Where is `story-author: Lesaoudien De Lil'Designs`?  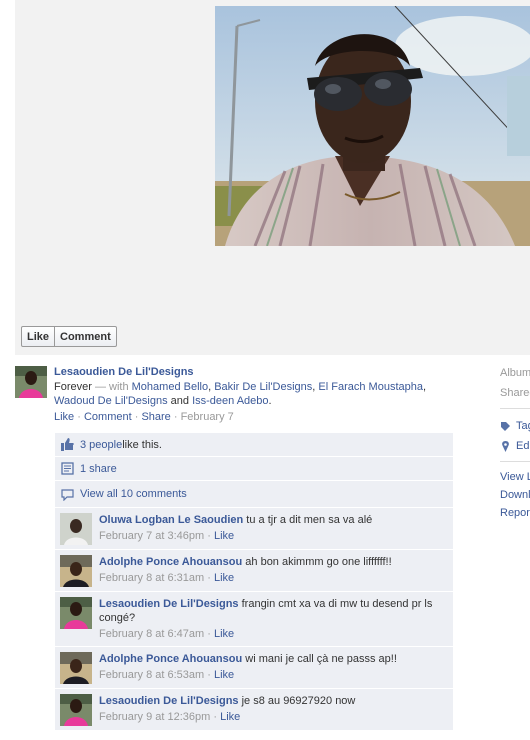
story-author: Lesaoudien De Lil'Designs is located at coordinates (254, 372).